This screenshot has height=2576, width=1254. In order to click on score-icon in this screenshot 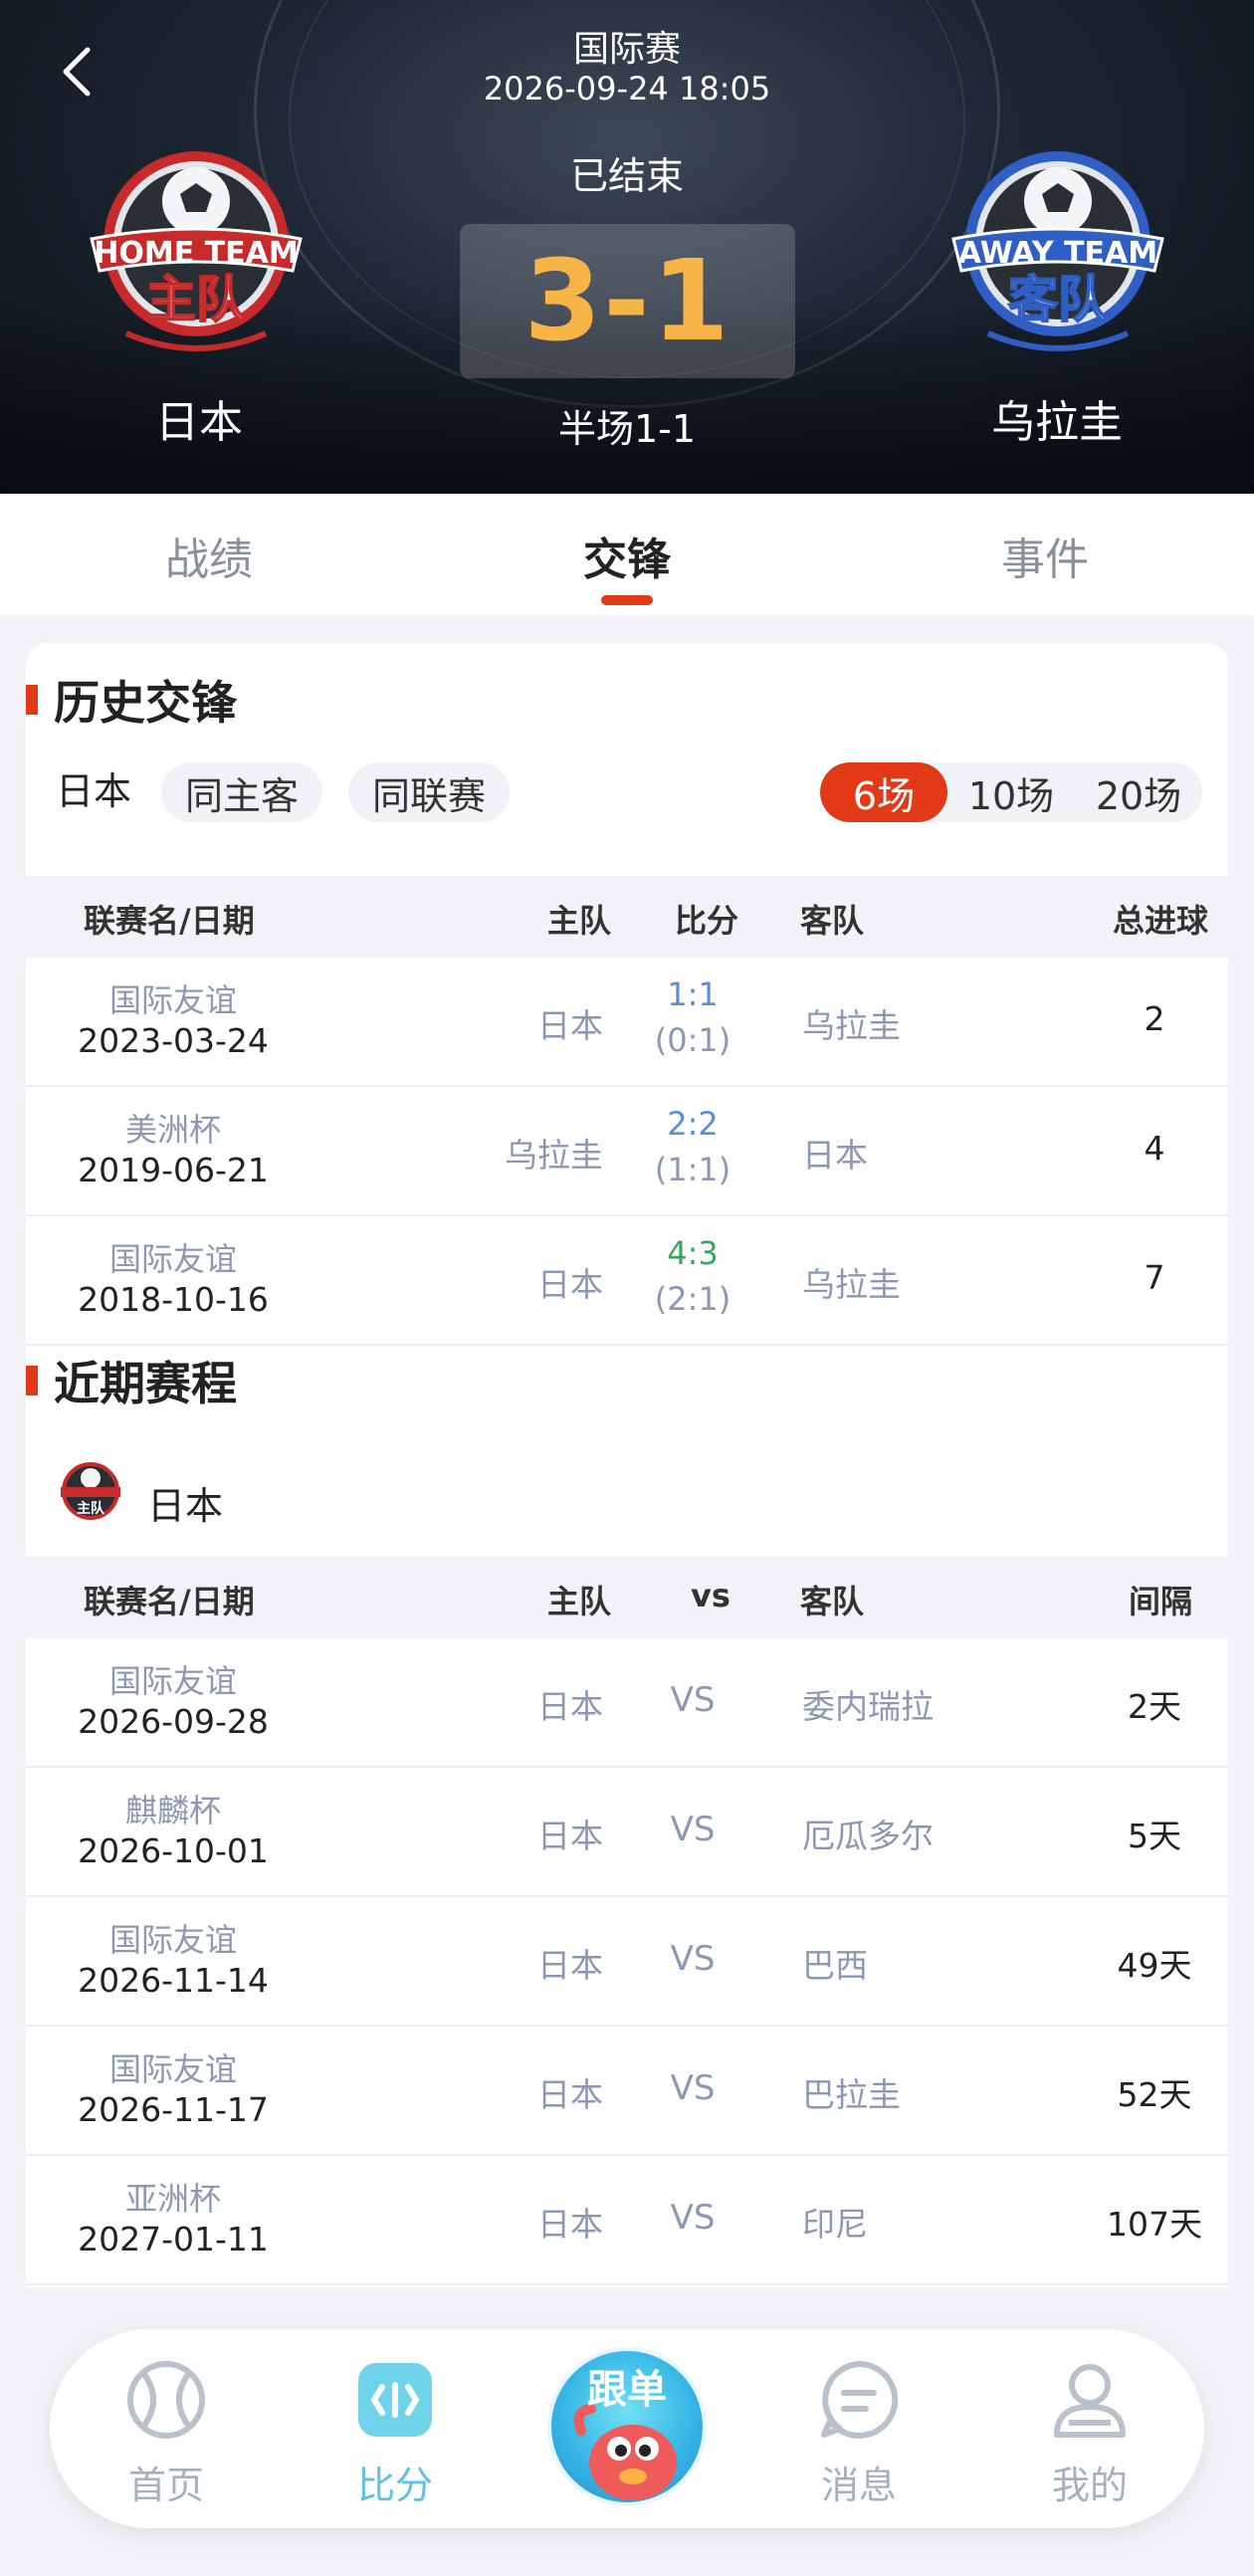, I will do `click(395, 2400)`.